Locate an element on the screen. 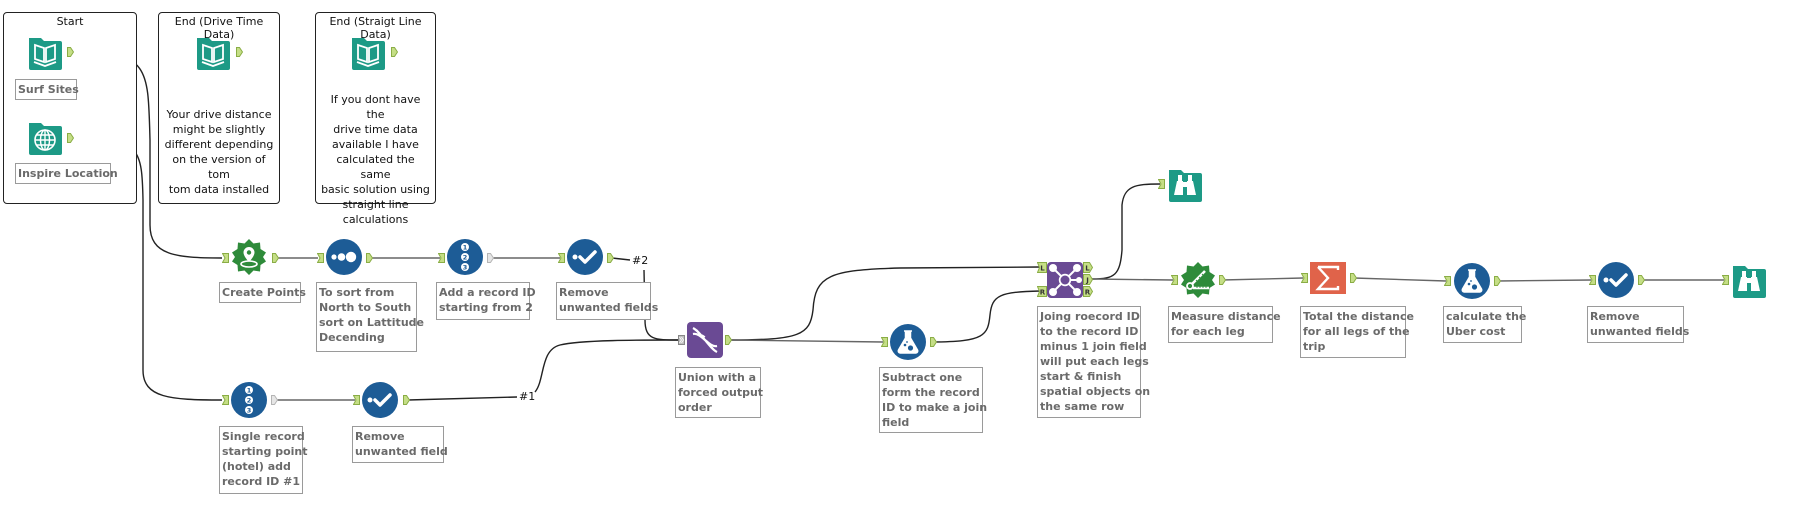 The height and width of the screenshot is (521, 1809). svg-text: 3 is located at coordinates (249, 411).